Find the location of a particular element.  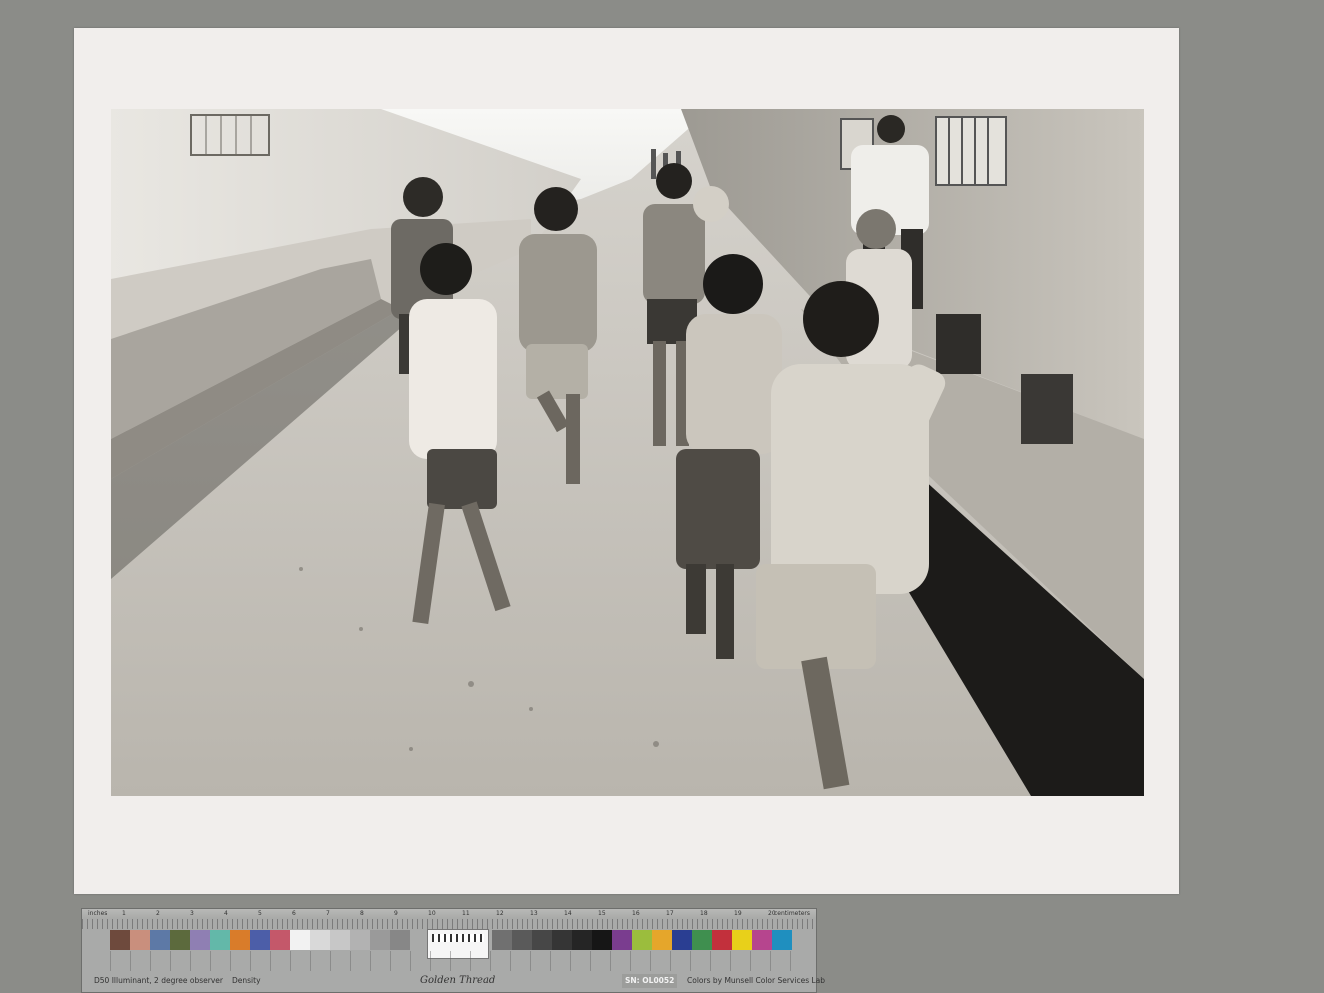

density-label: Density is located at coordinates (246, 980).